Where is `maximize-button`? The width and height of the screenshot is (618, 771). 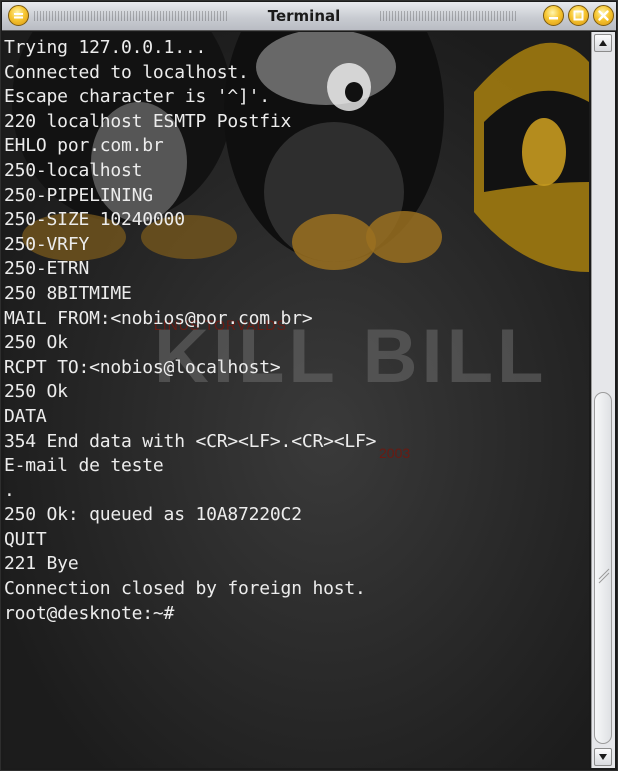 maximize-button is located at coordinates (578, 15).